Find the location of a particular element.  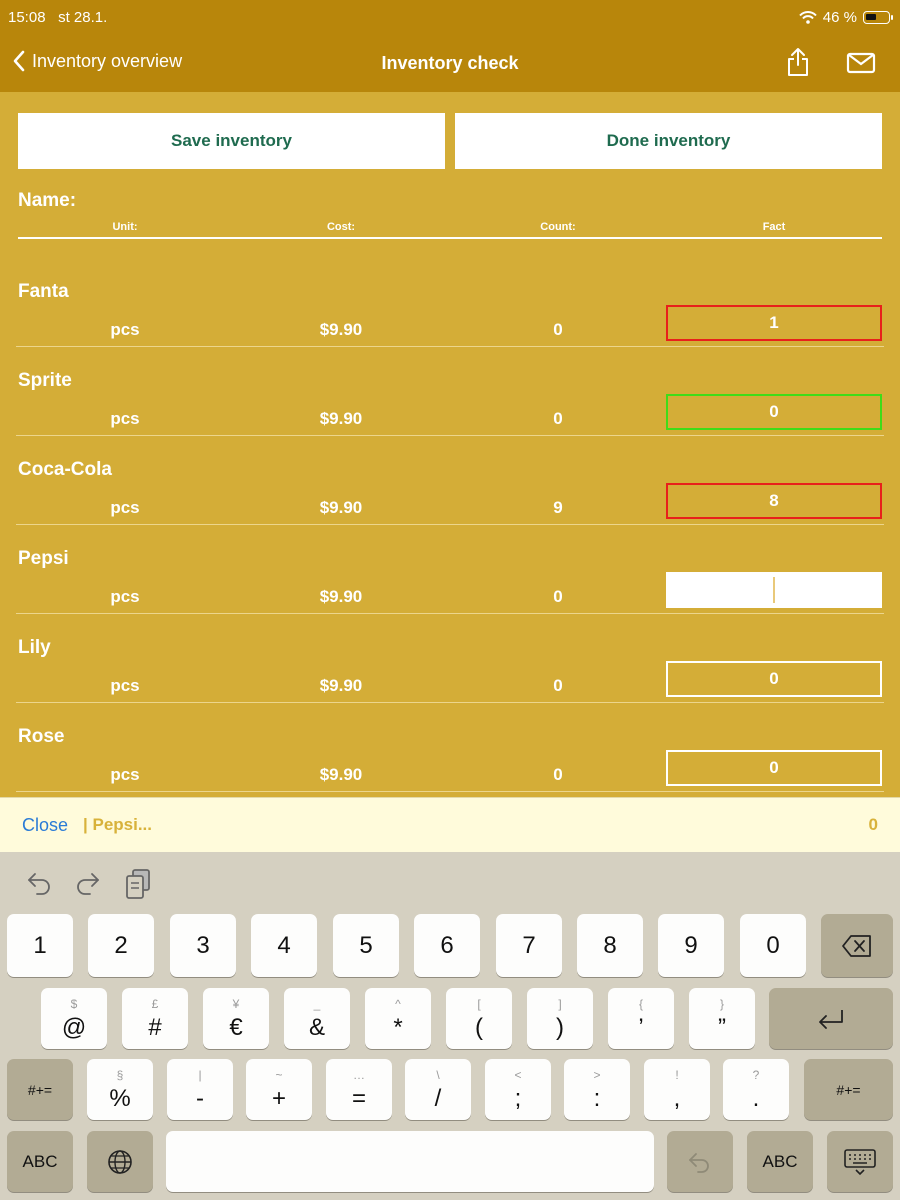

key-symbol: _ & is located at coordinates (317, 1018).